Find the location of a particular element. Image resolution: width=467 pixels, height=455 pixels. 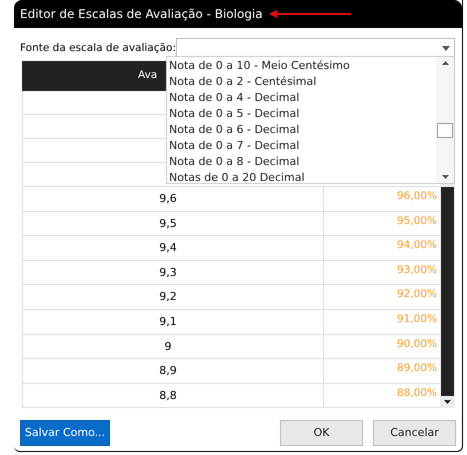

grade-cell: 8,9 is located at coordinates (173, 371).